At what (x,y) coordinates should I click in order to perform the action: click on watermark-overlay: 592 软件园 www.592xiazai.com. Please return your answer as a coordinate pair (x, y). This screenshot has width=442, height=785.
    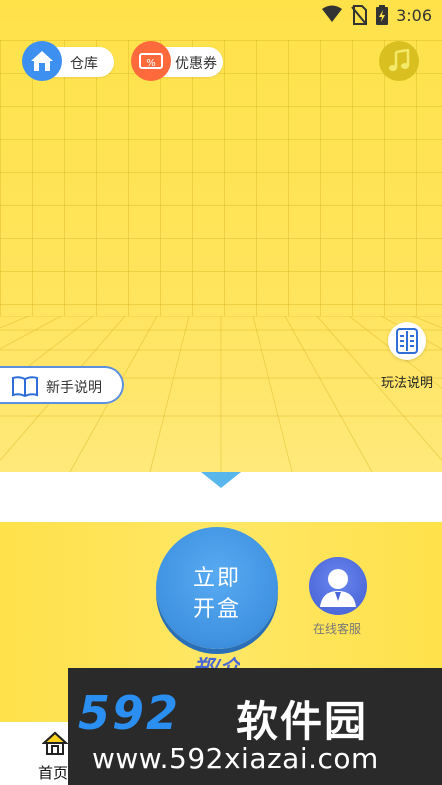
    Looking at the image, I should click on (255, 726).